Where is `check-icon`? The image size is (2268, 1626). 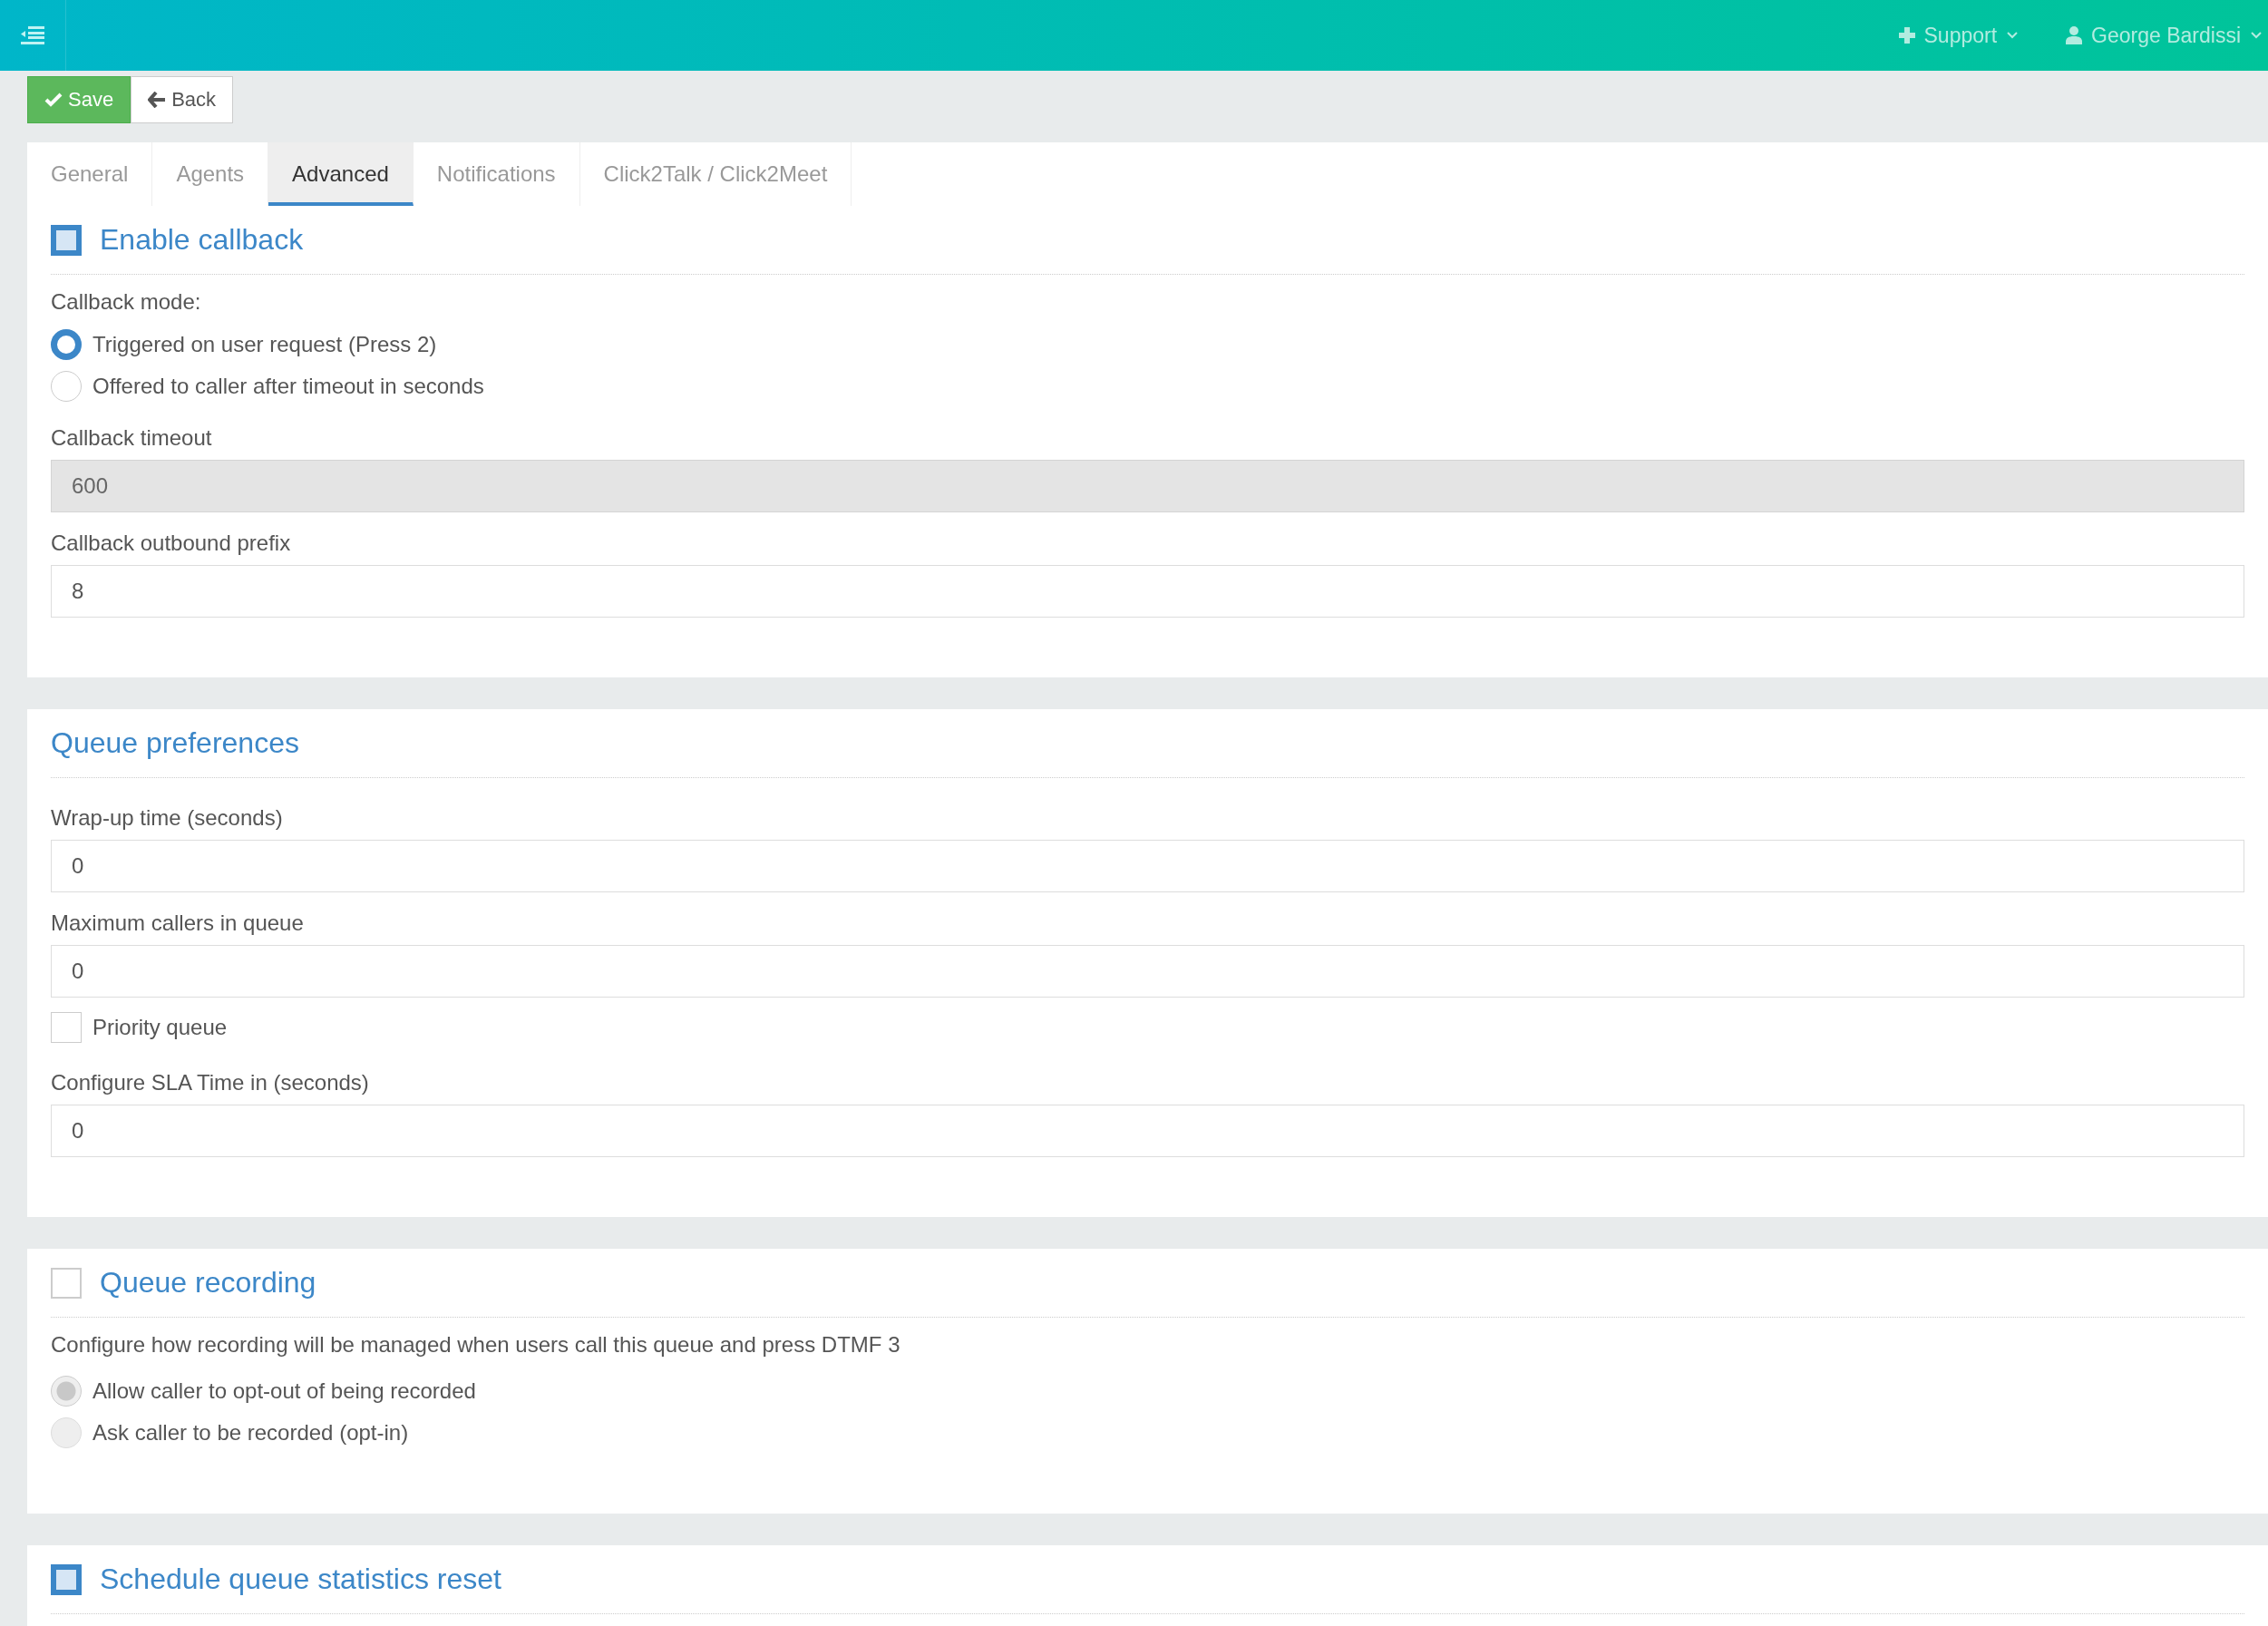 check-icon is located at coordinates (53, 99).